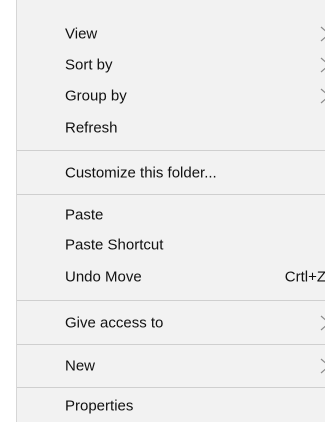 This screenshot has height=422, width=325. What do you see at coordinates (171, 95) in the screenshot?
I see `menu-item-group-by: Group by` at bounding box center [171, 95].